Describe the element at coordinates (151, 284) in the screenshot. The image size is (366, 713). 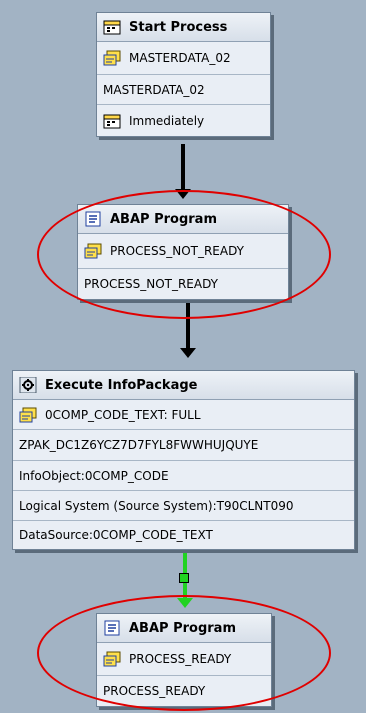
I see `node-description: PROCESS_NOT_READY` at that location.